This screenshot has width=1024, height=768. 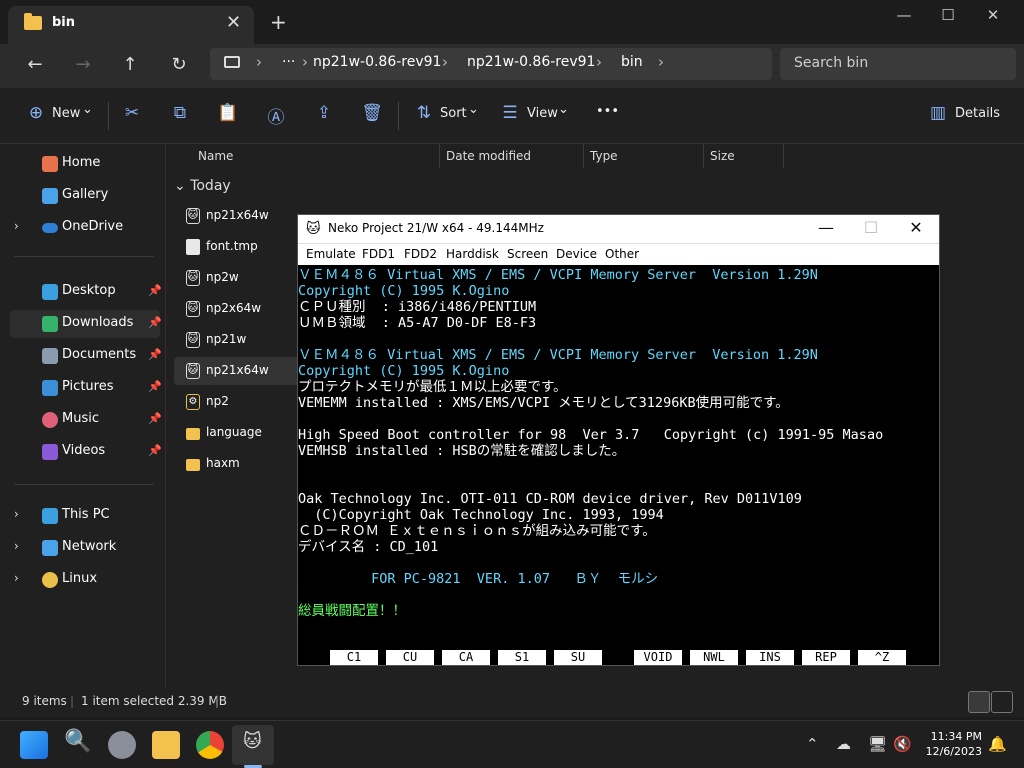 What do you see at coordinates (86, 388) in the screenshot?
I see `sidebar-item-pictures: Pictures 📌` at bounding box center [86, 388].